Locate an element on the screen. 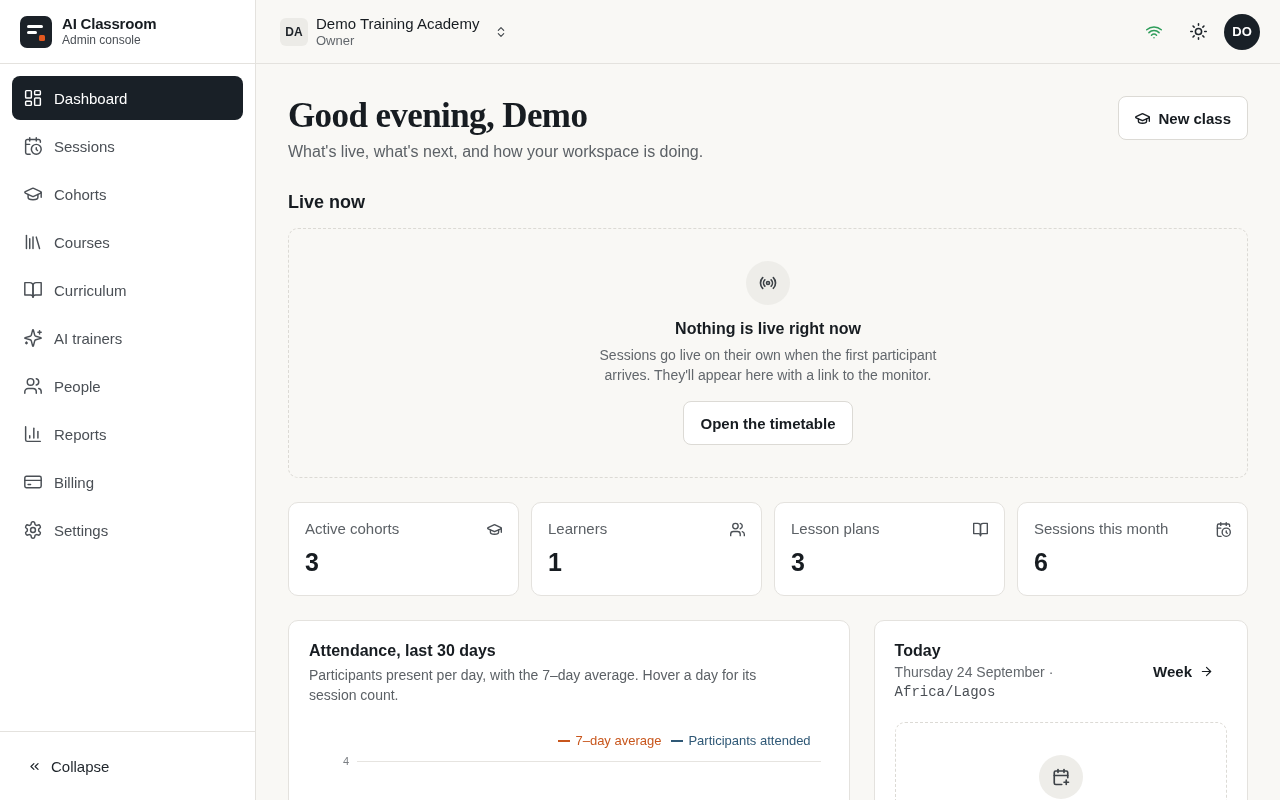 The height and width of the screenshot is (800, 1280). page-subtitle: What's live, what's next, and how your workspace is doing. is located at coordinates (496, 152).